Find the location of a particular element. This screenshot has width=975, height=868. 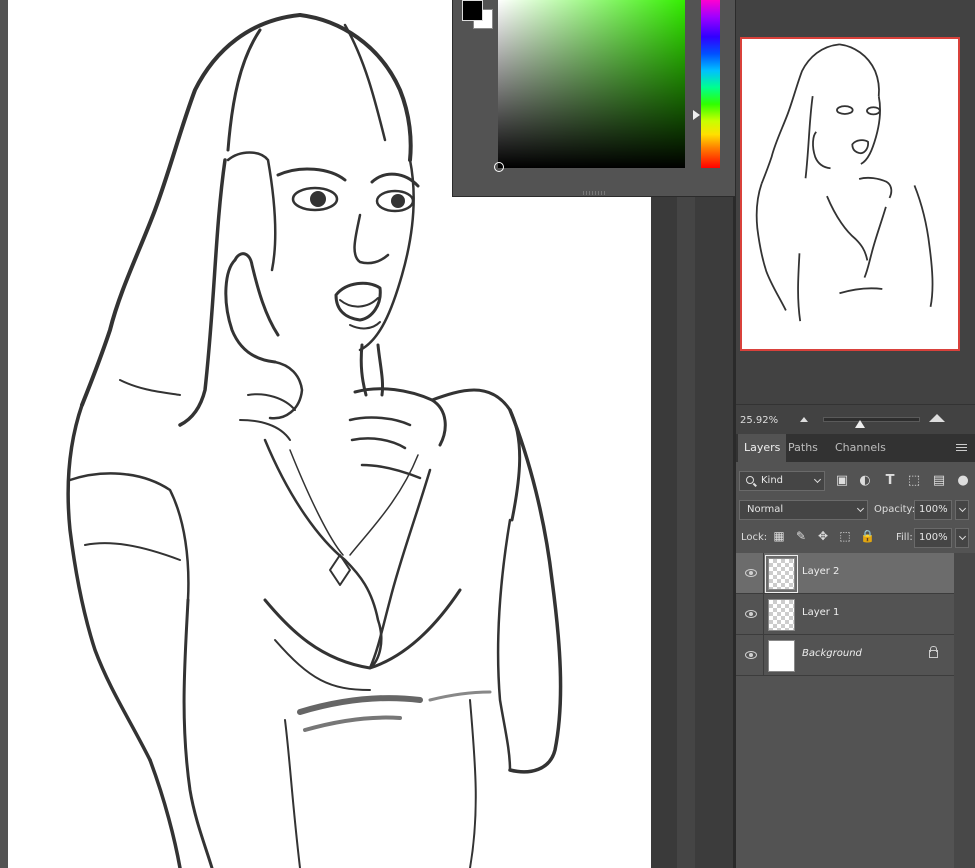

opacity-input: 100% is located at coordinates (933, 510).